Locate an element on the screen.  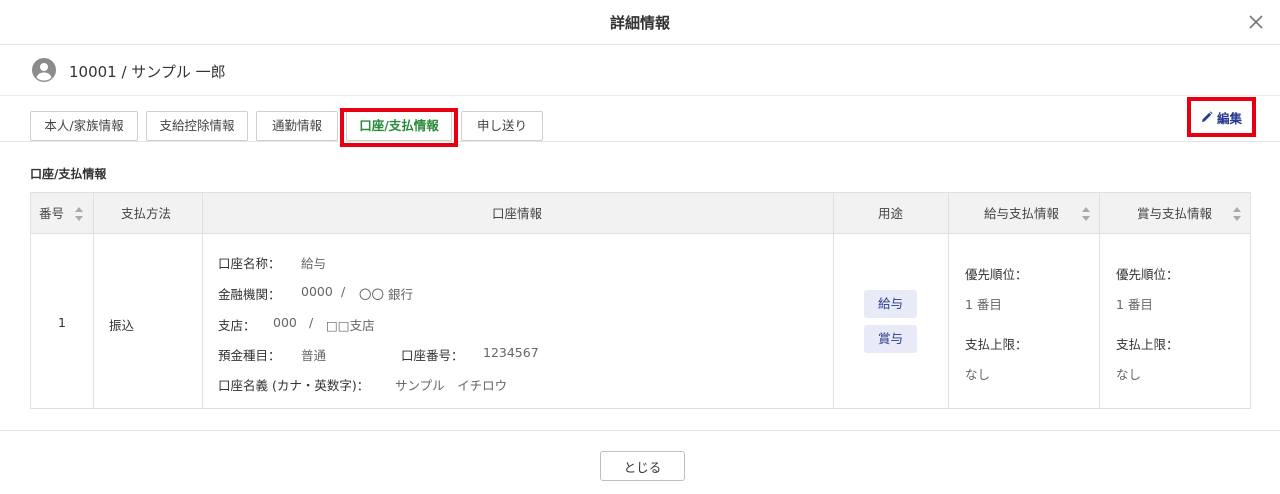
edit-highlight-frame: 編集 is located at coordinates (1221, 117).